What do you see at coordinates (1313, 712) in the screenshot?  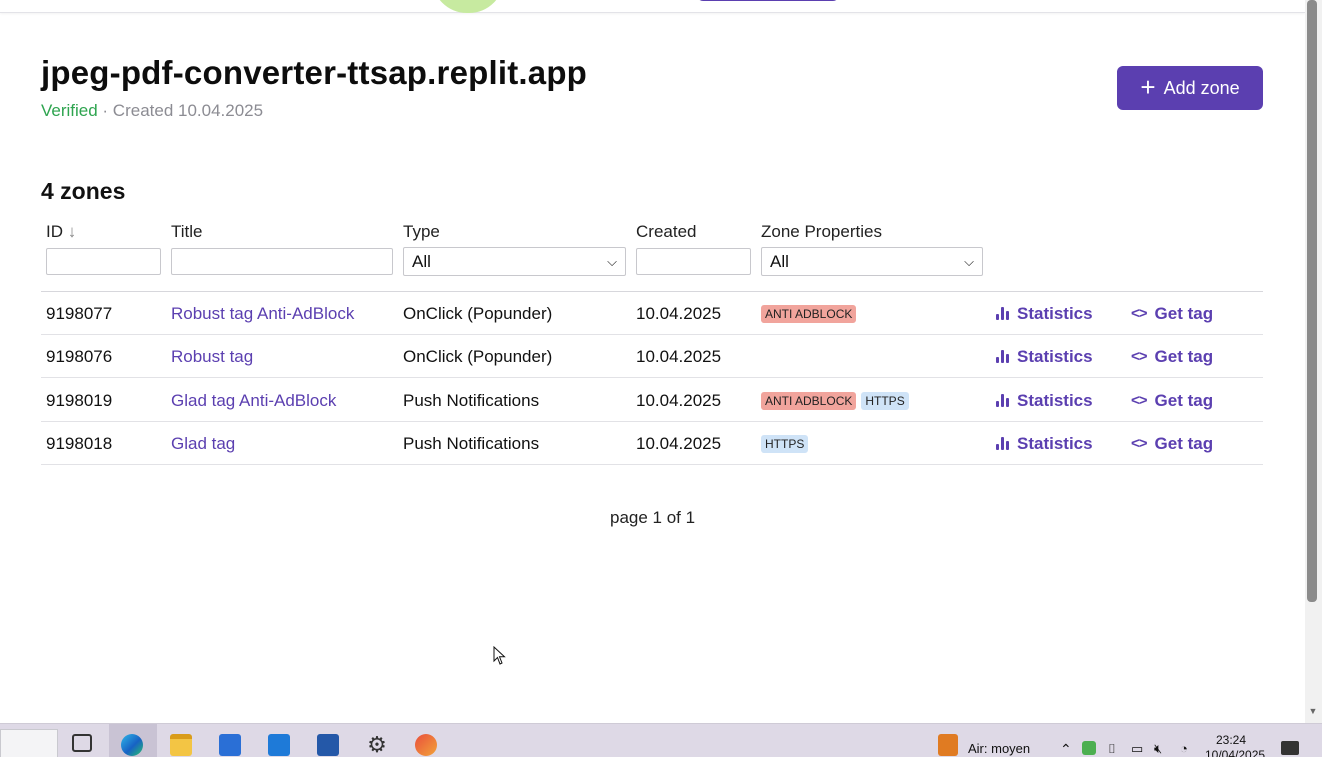 I see `scroll-down-arrow-icon: ▼` at bounding box center [1313, 712].